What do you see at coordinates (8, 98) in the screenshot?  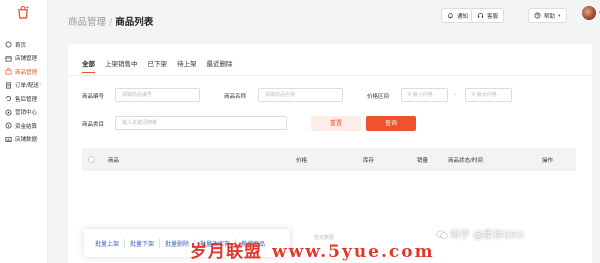 I see `after-sales-icon` at bounding box center [8, 98].